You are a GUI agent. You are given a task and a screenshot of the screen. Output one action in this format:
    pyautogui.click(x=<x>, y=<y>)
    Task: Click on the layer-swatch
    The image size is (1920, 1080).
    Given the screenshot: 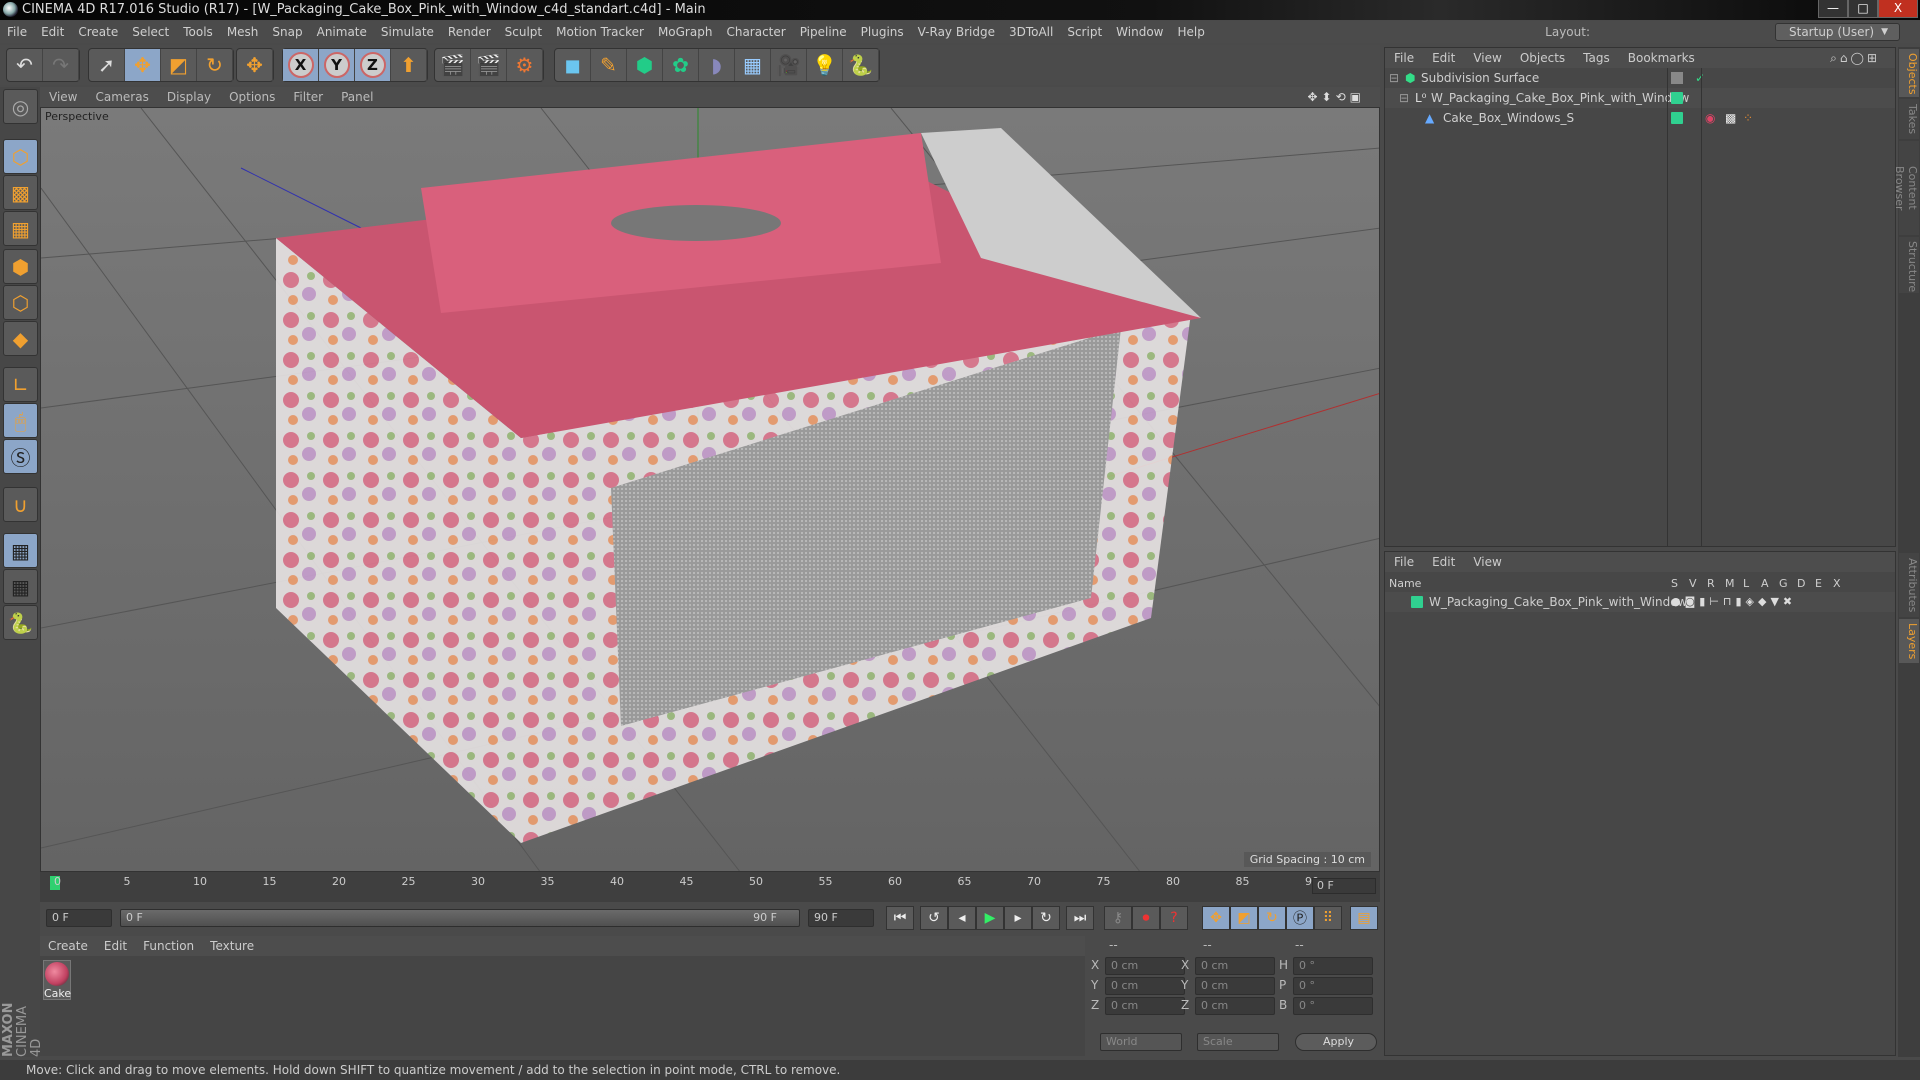 What is the action you would take?
    pyautogui.click(x=1677, y=78)
    